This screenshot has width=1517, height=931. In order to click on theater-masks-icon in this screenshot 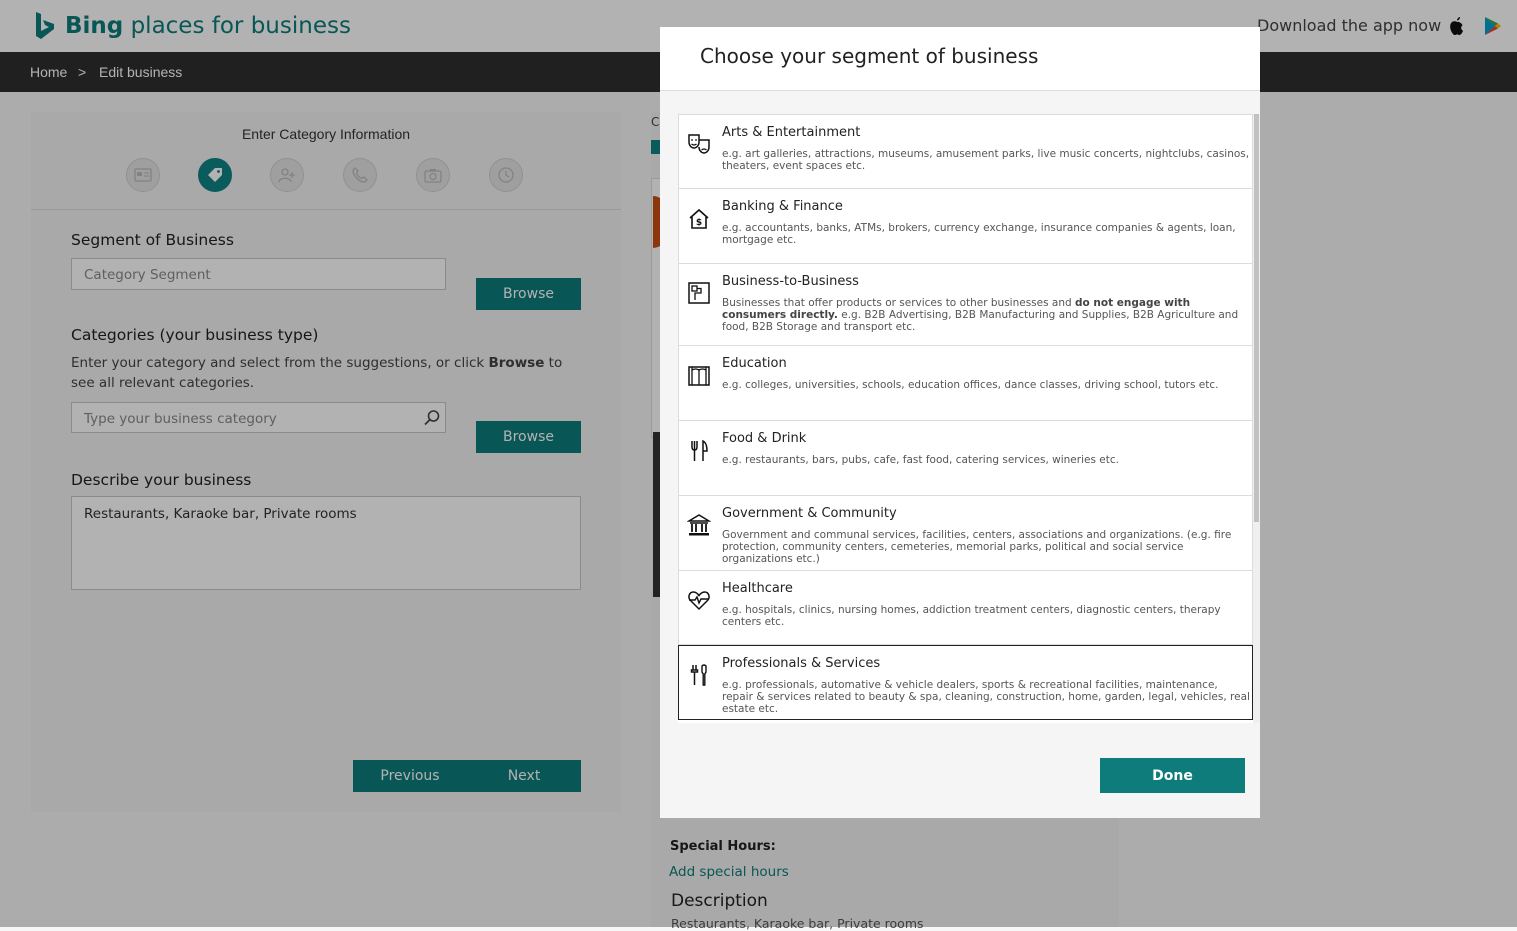, I will do `click(699, 144)`.